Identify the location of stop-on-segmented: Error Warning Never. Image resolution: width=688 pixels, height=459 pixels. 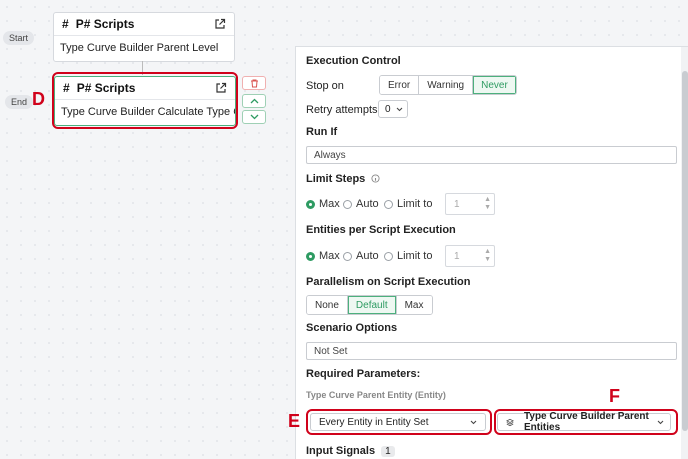
(448, 85).